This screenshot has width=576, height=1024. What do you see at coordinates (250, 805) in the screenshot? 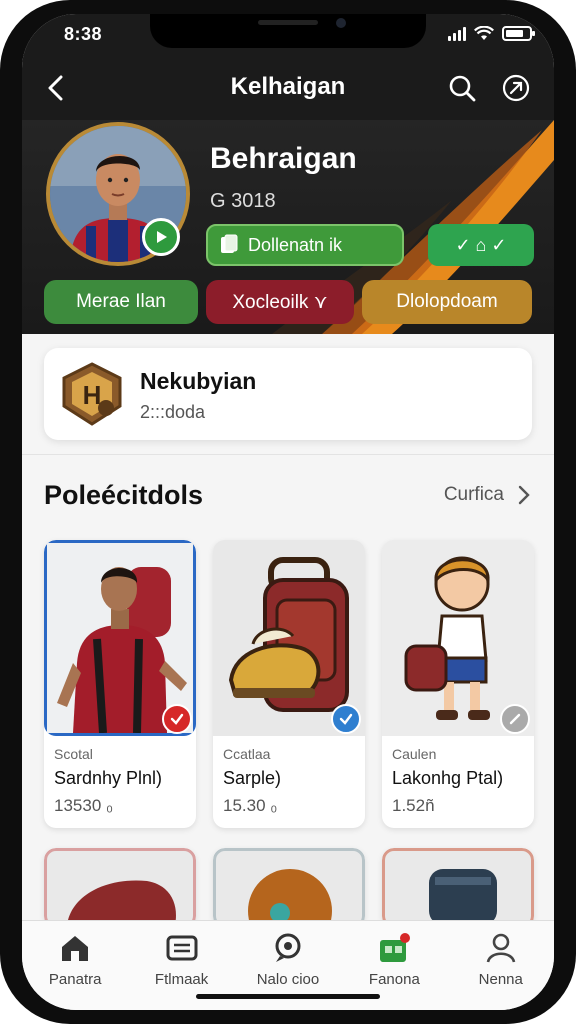
I see `item-price: 15.30 ₀` at bounding box center [250, 805].